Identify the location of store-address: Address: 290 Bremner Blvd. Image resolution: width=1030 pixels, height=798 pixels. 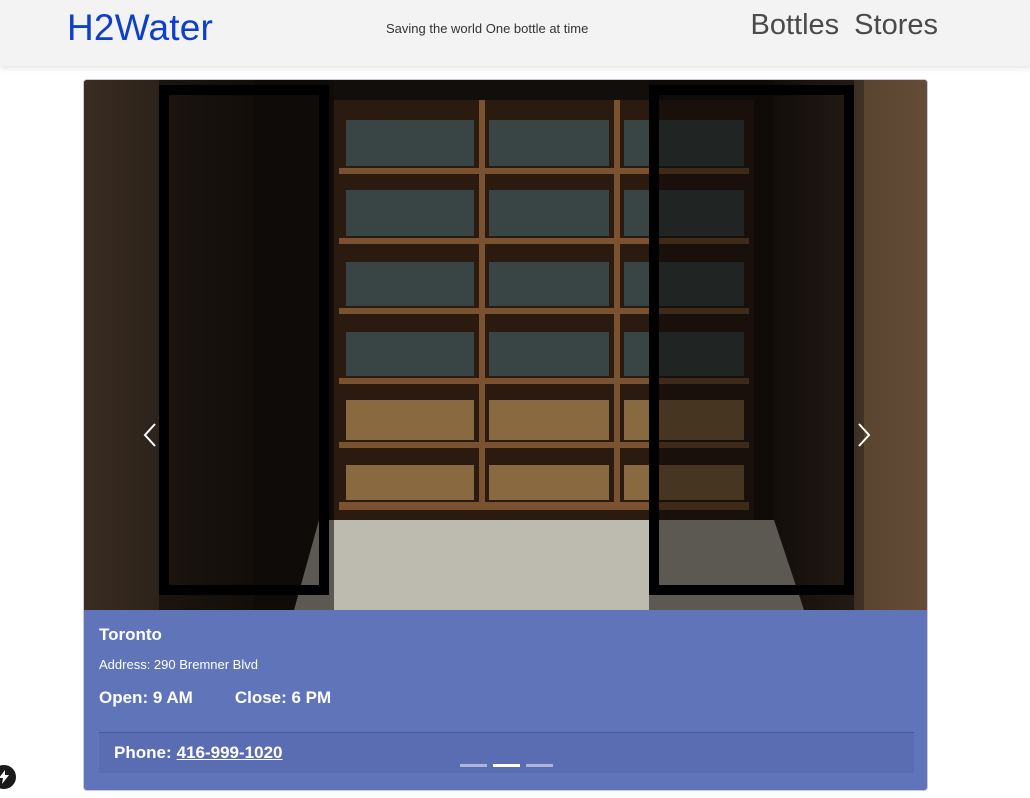
(178, 664).